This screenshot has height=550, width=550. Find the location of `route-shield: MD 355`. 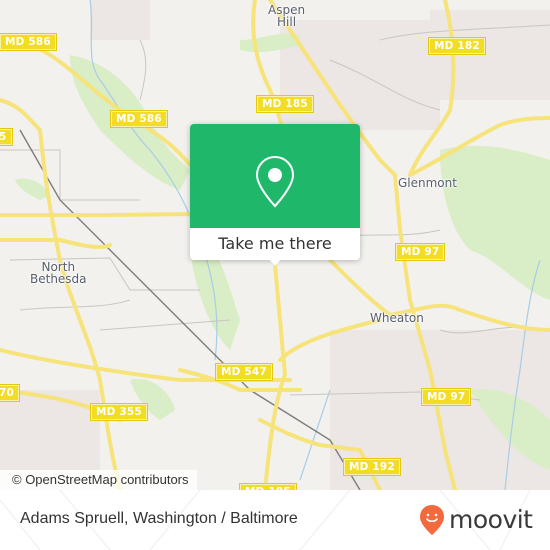

route-shield: MD 355 is located at coordinates (119, 412).